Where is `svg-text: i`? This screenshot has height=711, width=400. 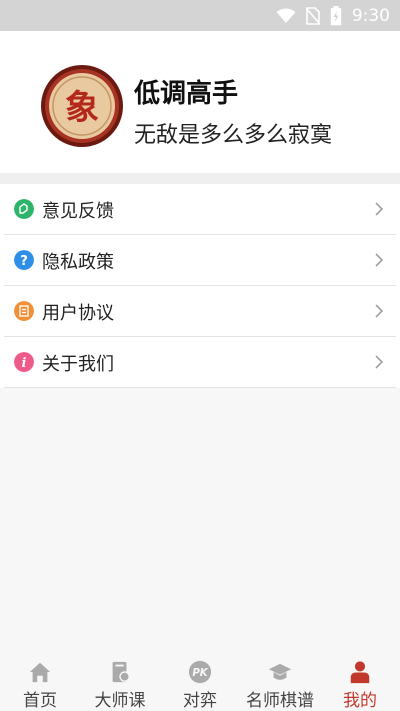 svg-text: i is located at coordinates (24, 363).